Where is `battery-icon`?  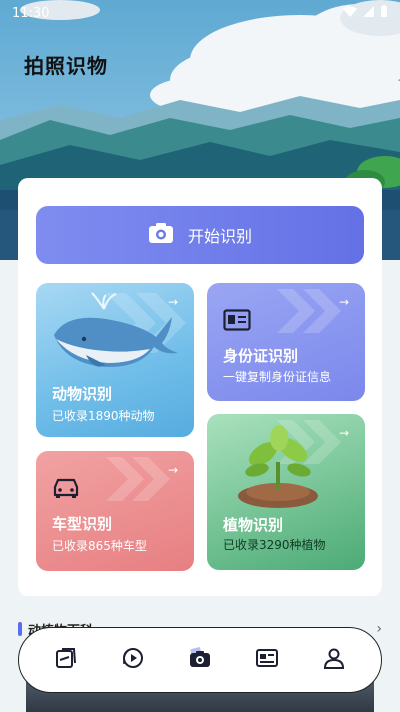 battery-icon is located at coordinates (384, 13).